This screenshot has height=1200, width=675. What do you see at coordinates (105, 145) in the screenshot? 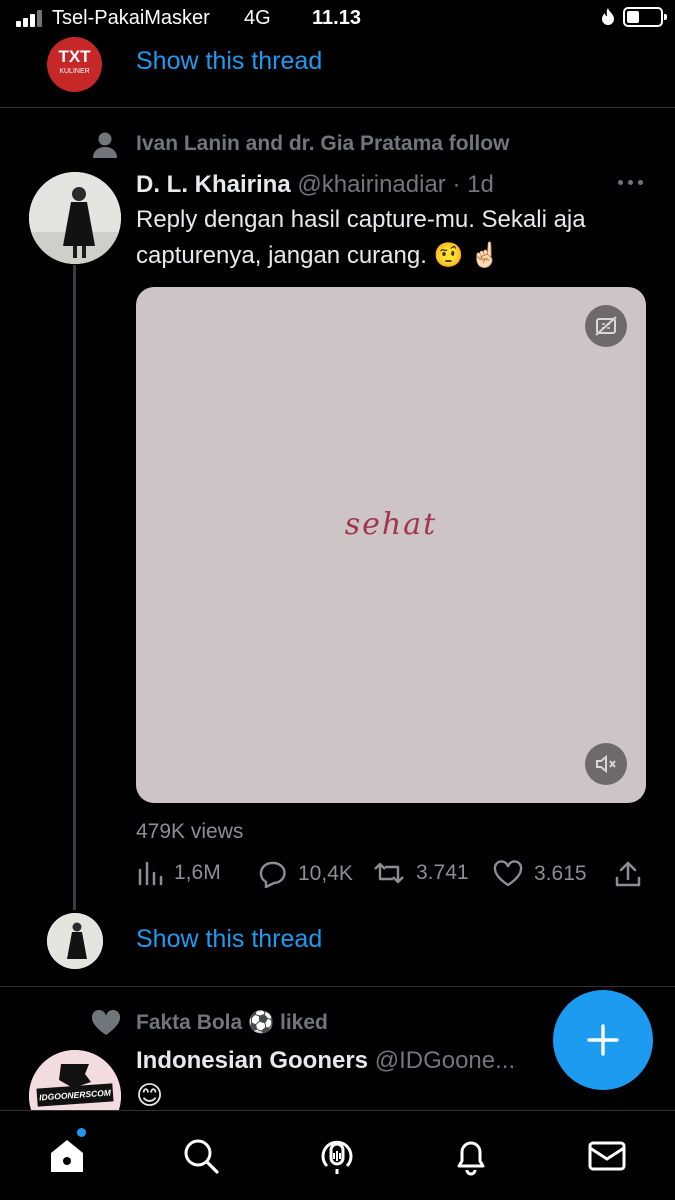
I see `person-icon` at bounding box center [105, 145].